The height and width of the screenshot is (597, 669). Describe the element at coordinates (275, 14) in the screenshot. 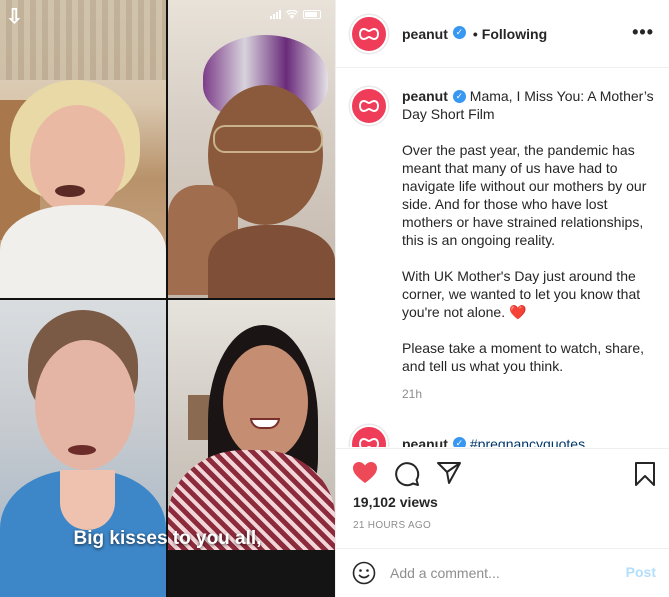

I see `signal-icon` at that location.